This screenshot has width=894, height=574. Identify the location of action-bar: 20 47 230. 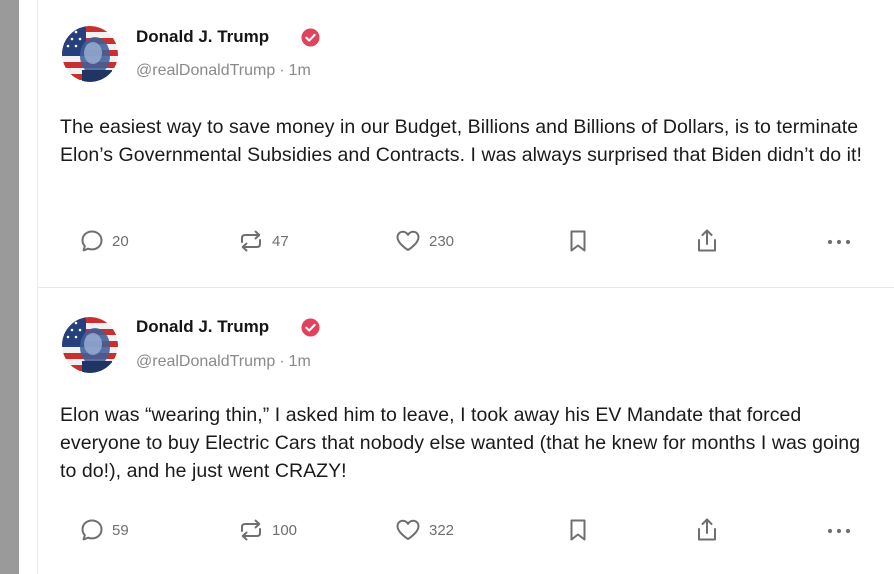
(466, 241).